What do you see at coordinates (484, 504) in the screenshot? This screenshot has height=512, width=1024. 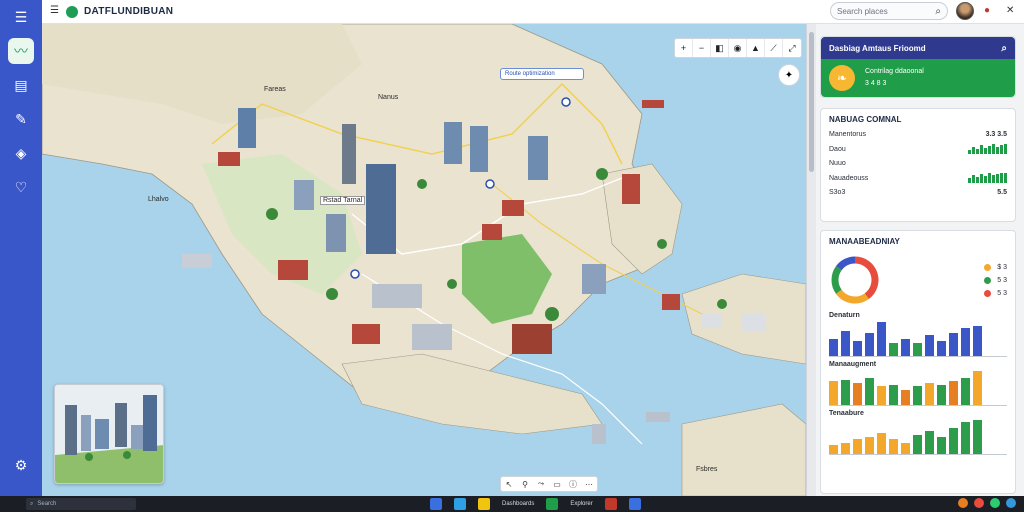 I see `folder-icon` at bounding box center [484, 504].